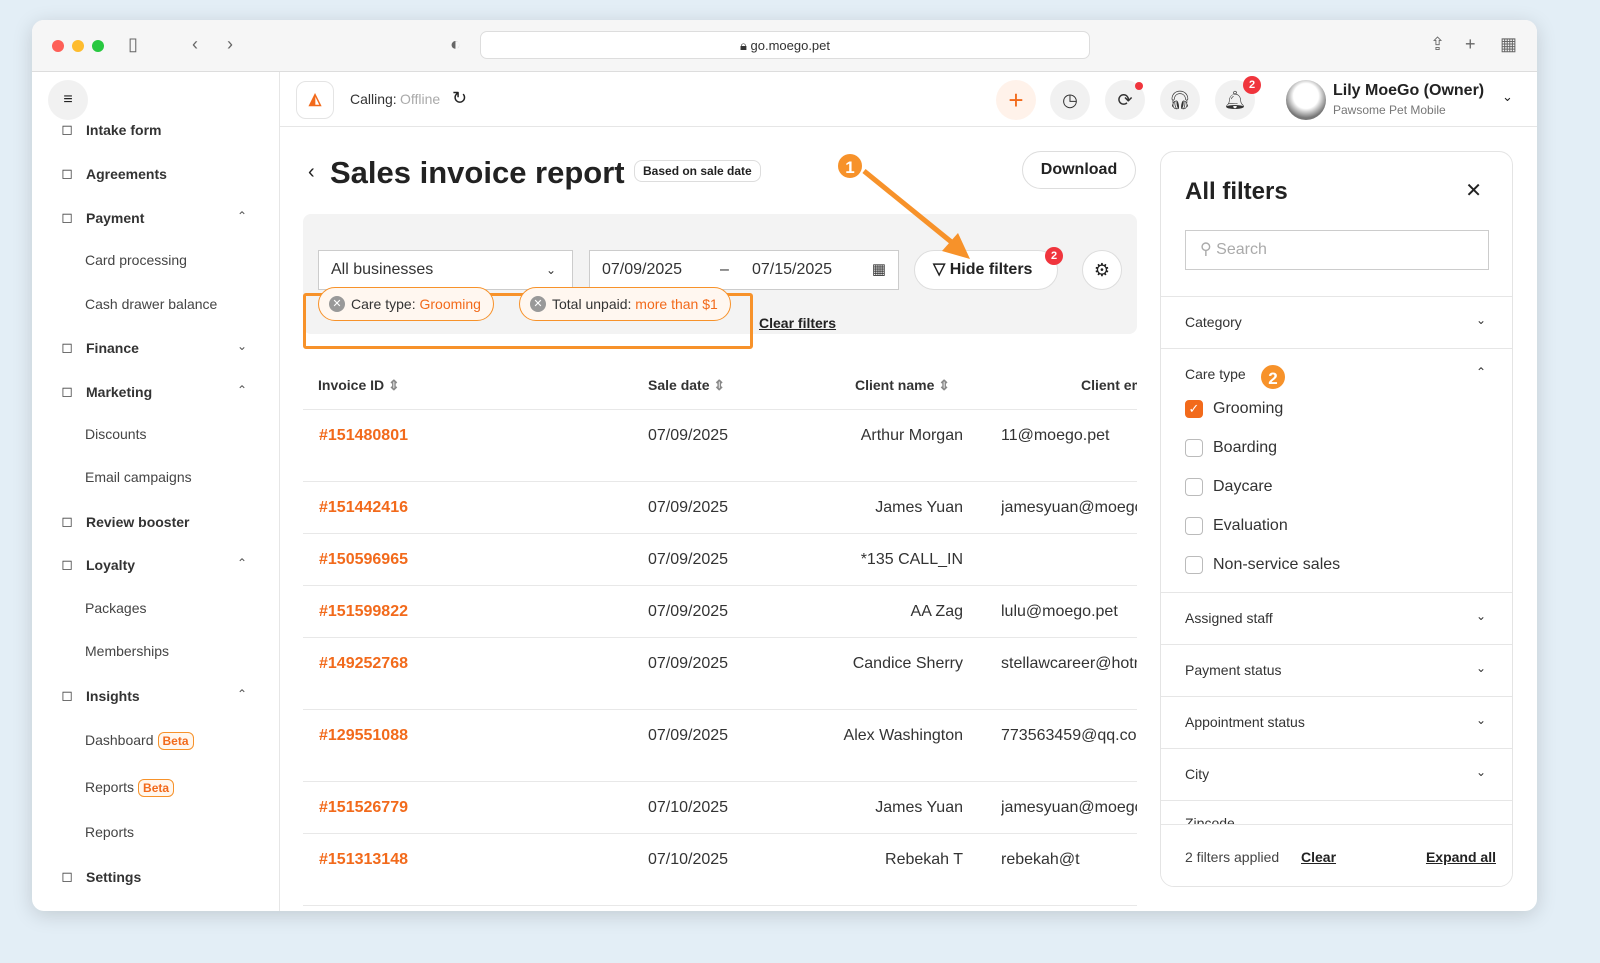 The width and height of the screenshot is (1600, 963). I want to click on sidebar-subitem-4: Cash drawer balance, so click(151, 304).